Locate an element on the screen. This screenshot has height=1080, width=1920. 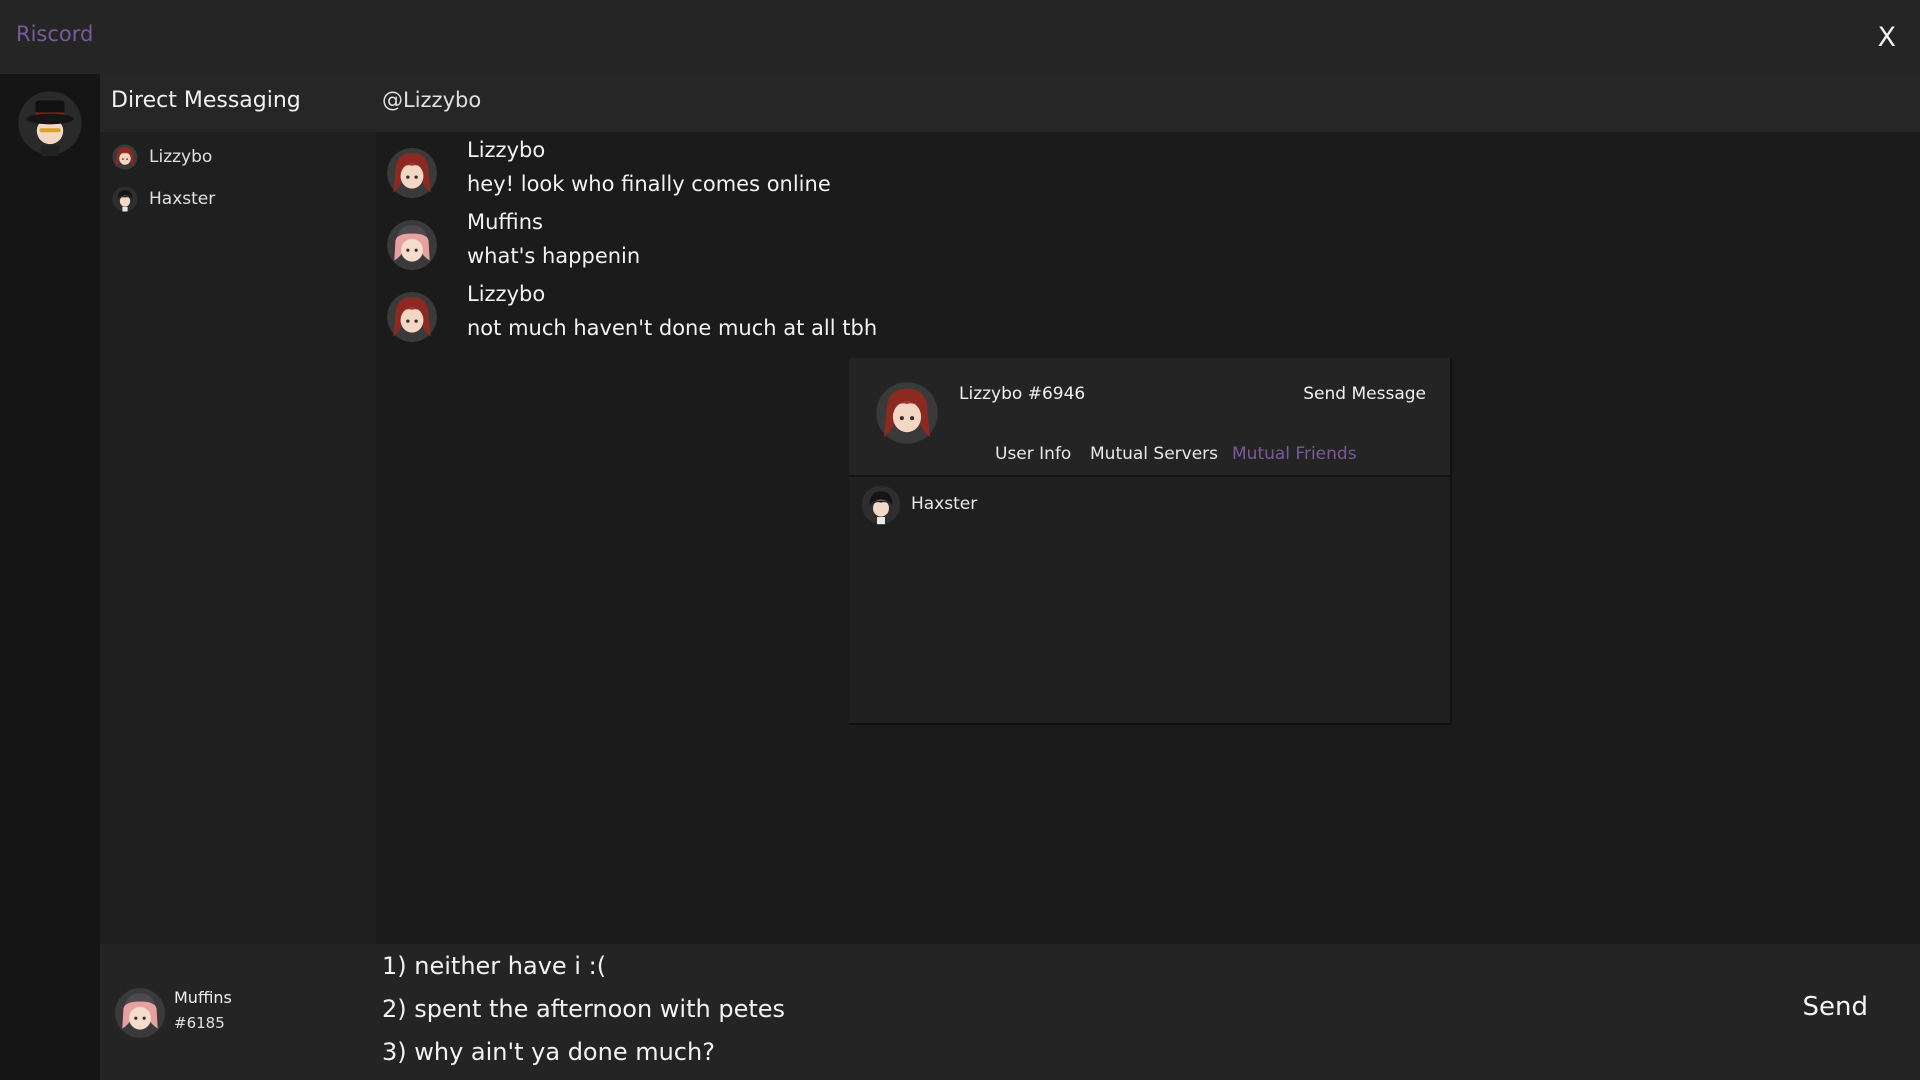
dm-sidebar: Direct Messaging Lizzybo Haxster is located at coordinates (238, 509).